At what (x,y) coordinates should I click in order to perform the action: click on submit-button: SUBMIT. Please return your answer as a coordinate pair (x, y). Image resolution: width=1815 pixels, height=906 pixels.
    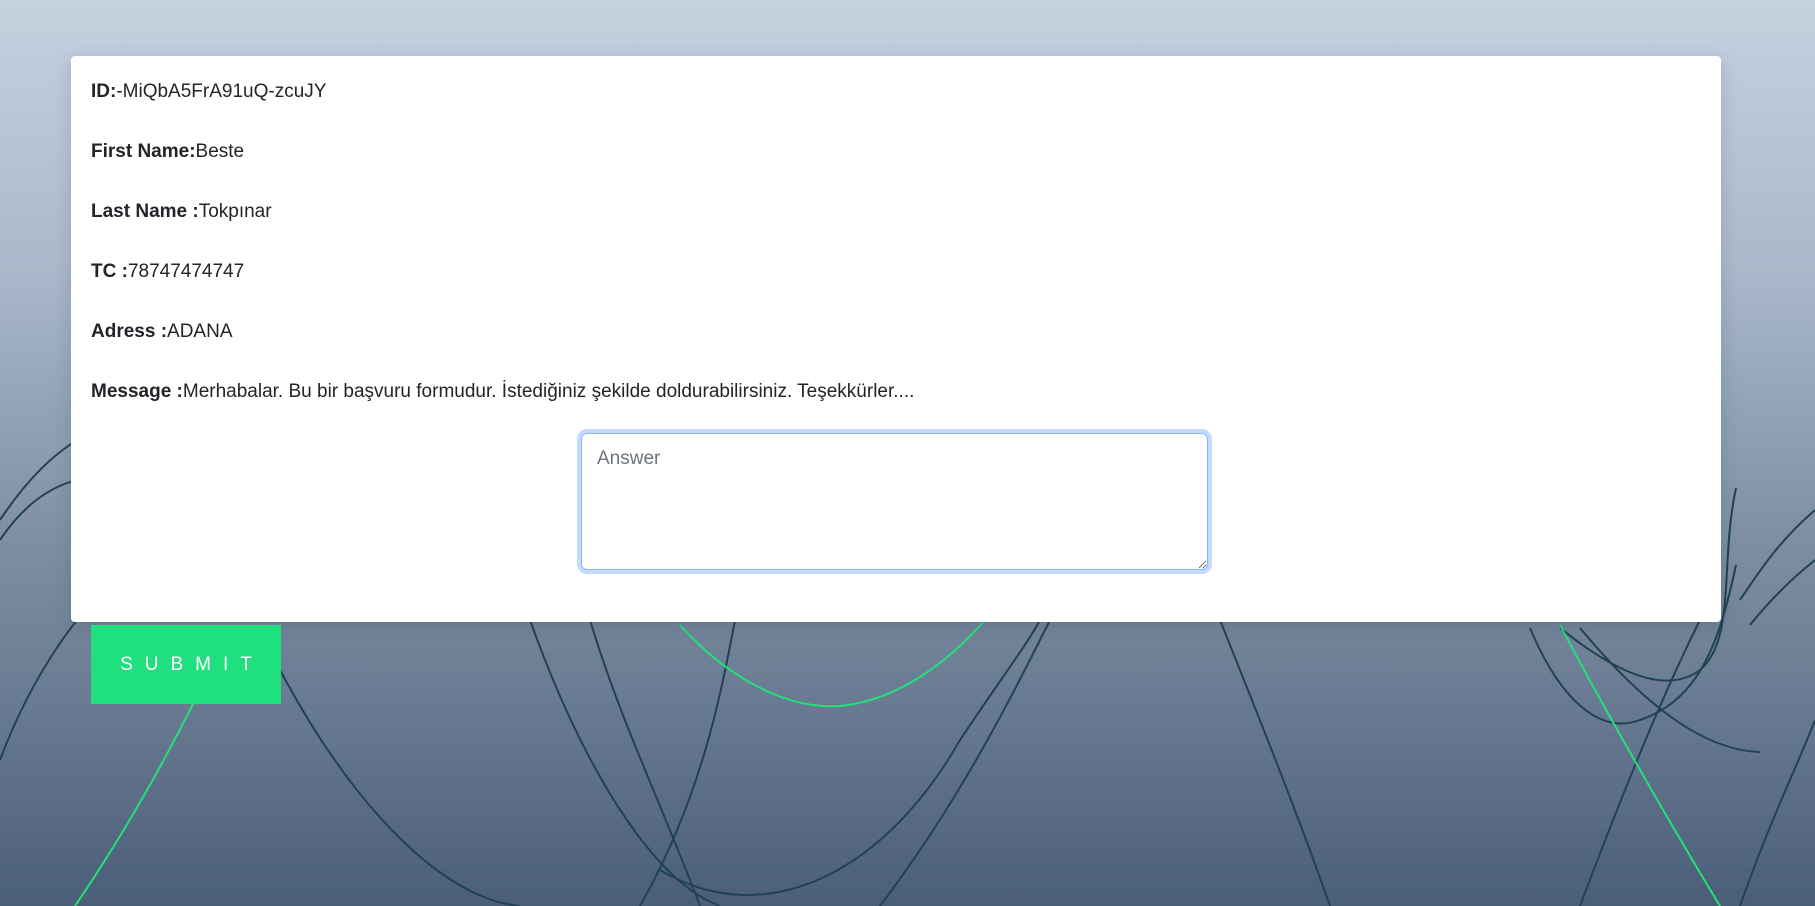
    Looking at the image, I should click on (186, 664).